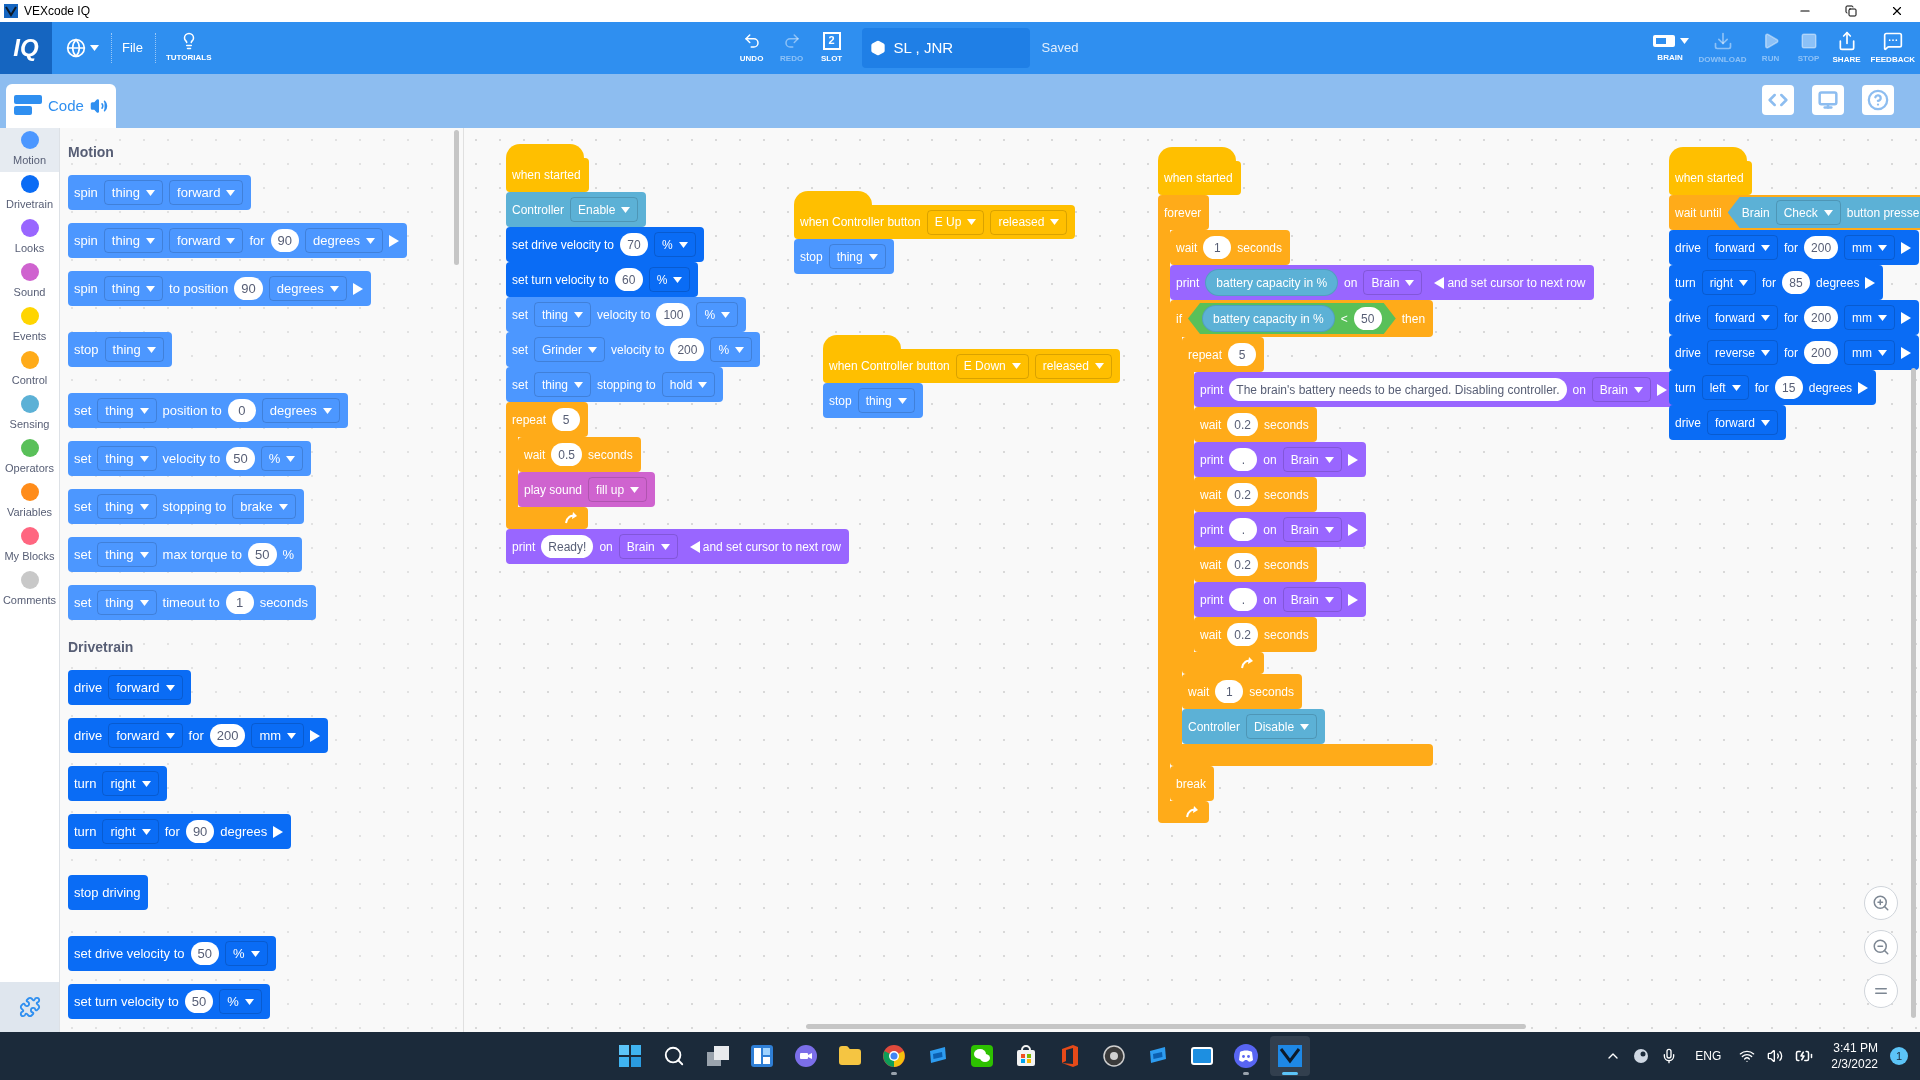 Image resolution: width=1920 pixels, height=1080 pixels. I want to click on code-block: spin thing forward, so click(160, 192).